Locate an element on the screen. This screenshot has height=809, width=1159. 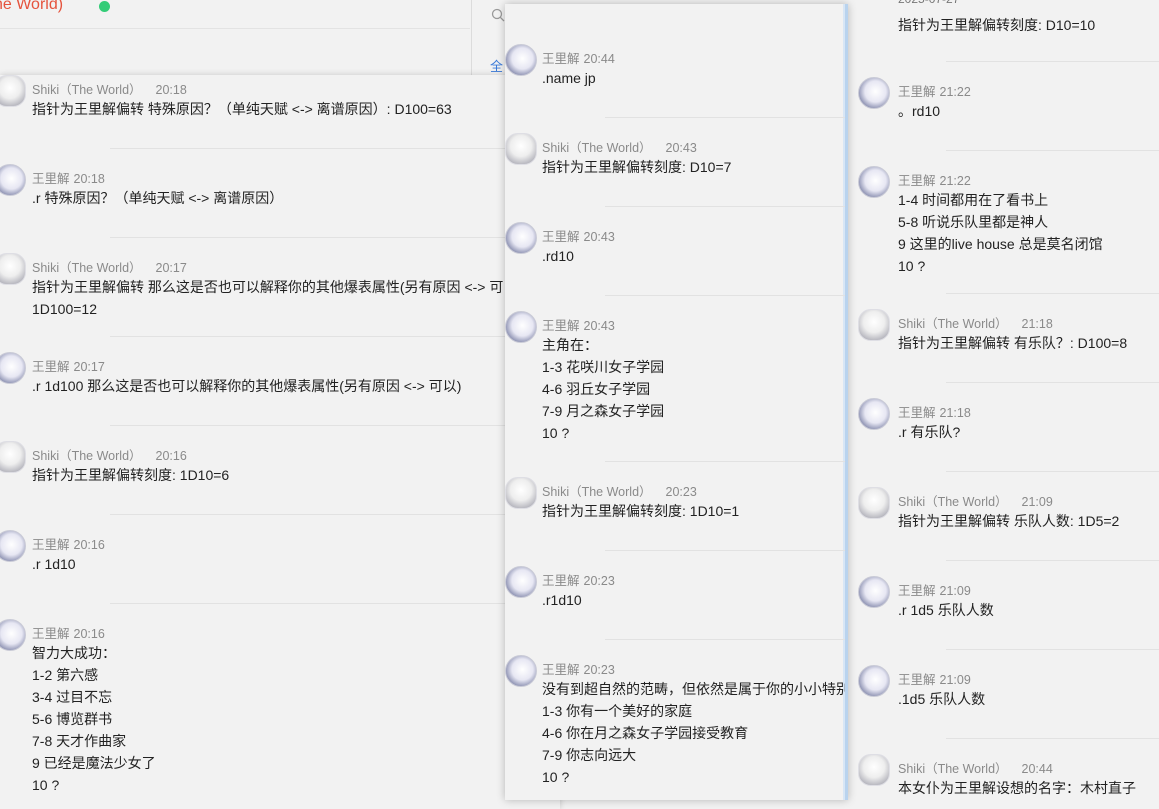
message-body: .r 特殊原因？（单纯天赋 <-> 离谱原因） is located at coordinates (157, 198).